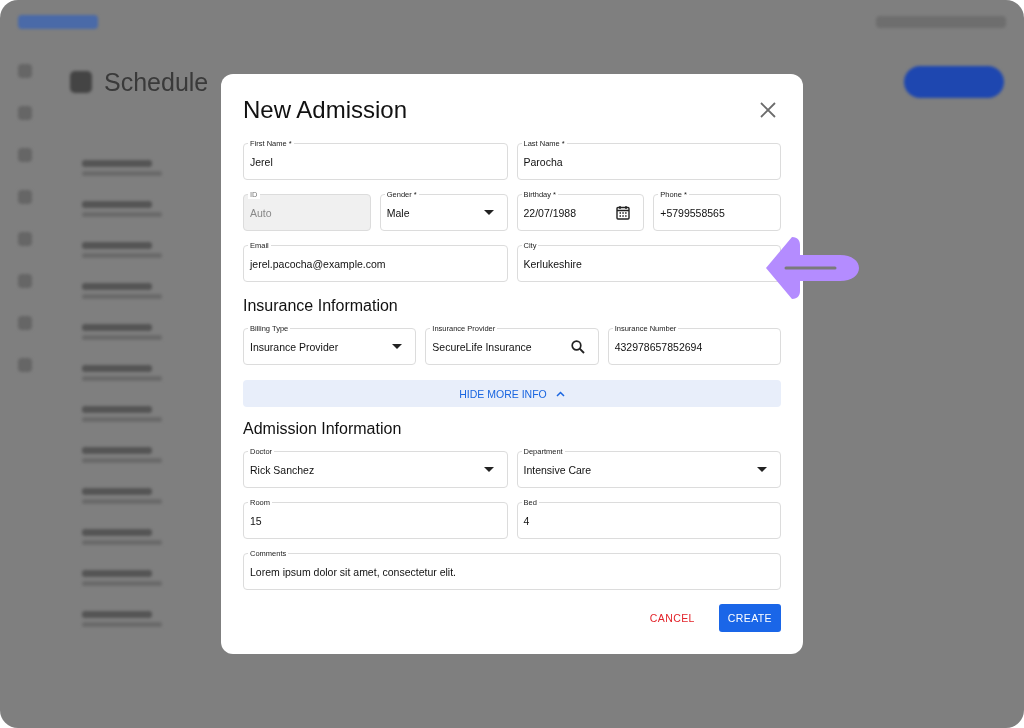 The image size is (1024, 728). Describe the element at coordinates (321, 306) in the screenshot. I see `section-heading: Insurance Information` at that location.